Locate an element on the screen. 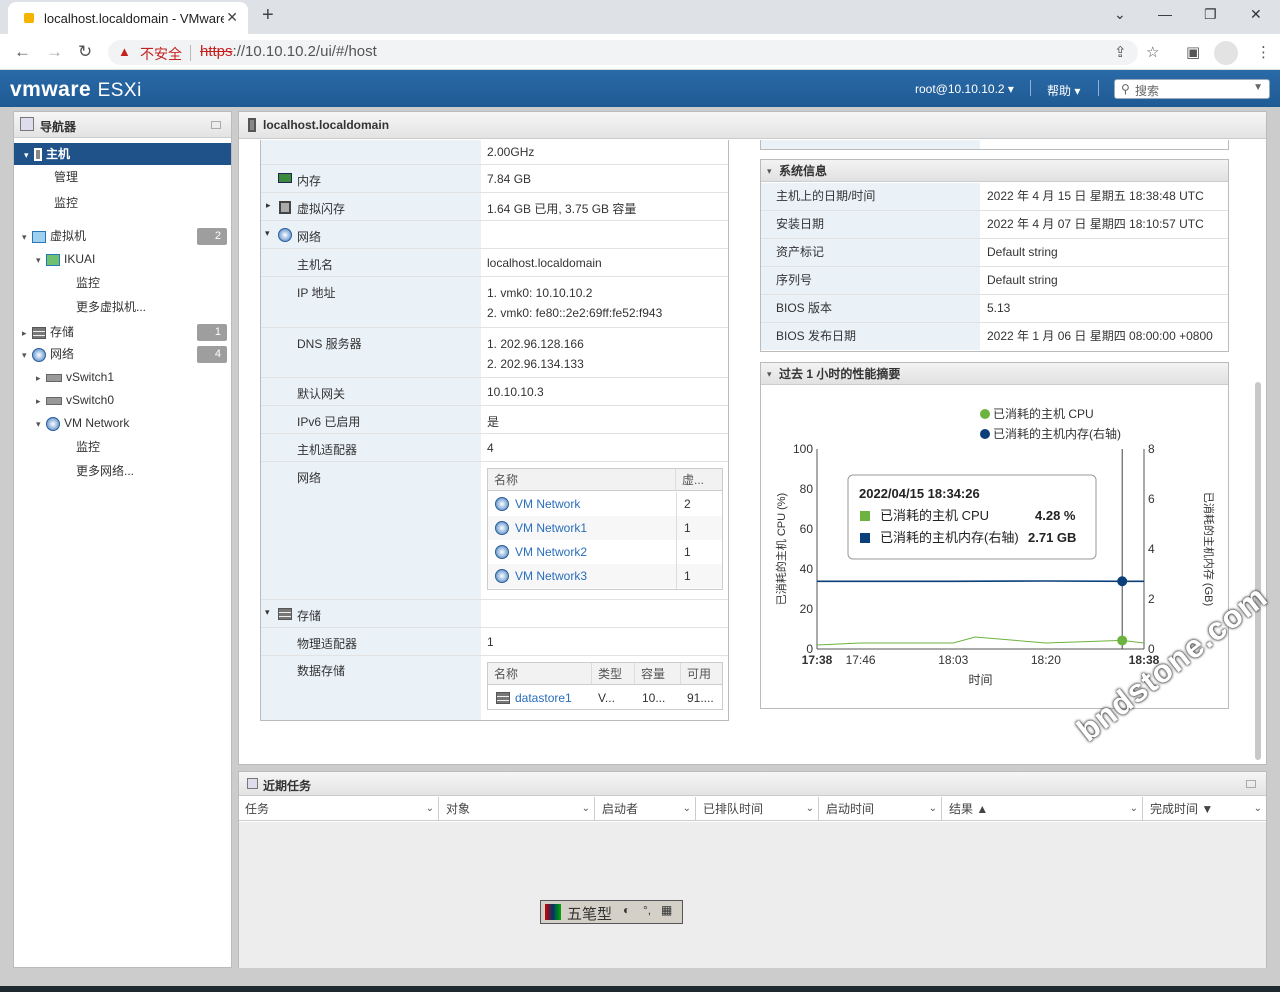 Image resolution: width=1280 pixels, height=992 pixels. search-input: ⚲ 搜索 ▼ is located at coordinates (1192, 89).